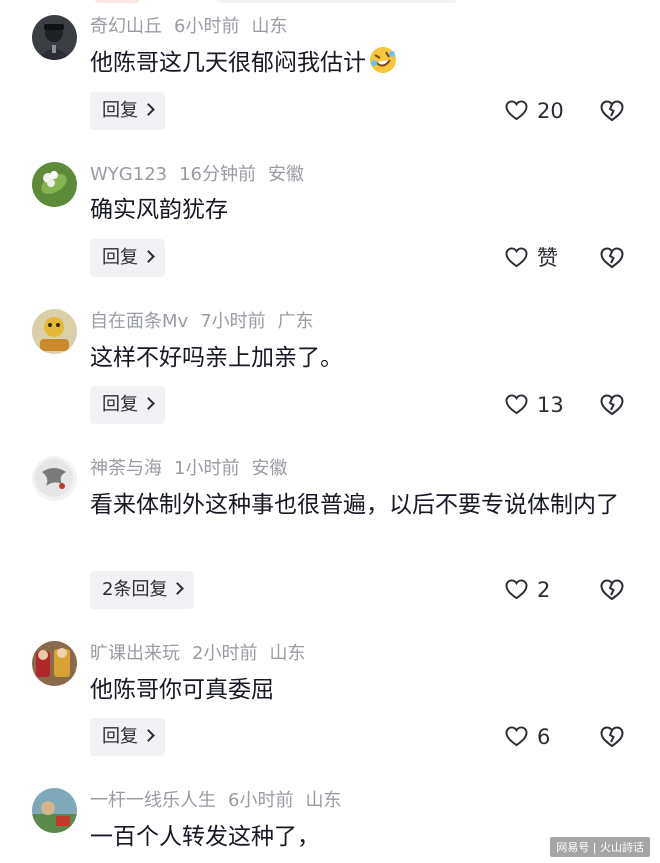  I want to click on username: WYG123, so click(128, 174).